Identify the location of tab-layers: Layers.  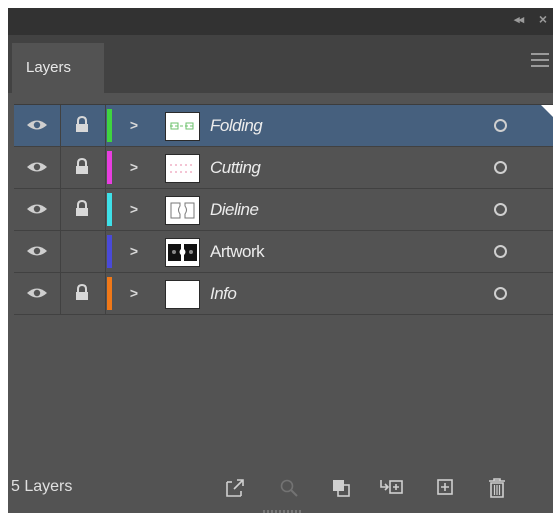
(58, 68).